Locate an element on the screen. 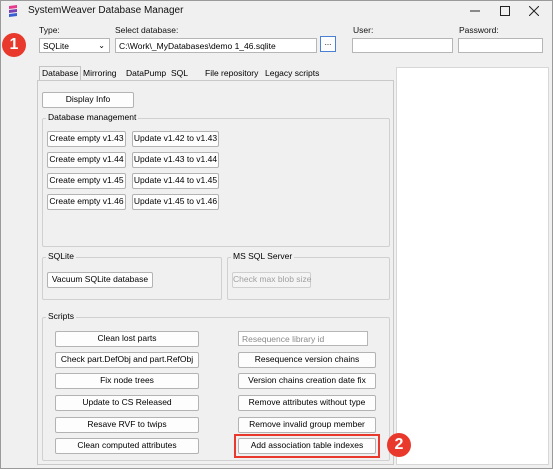 This screenshot has height=469, width=553. display-info-button: Display Info is located at coordinates (88, 100).